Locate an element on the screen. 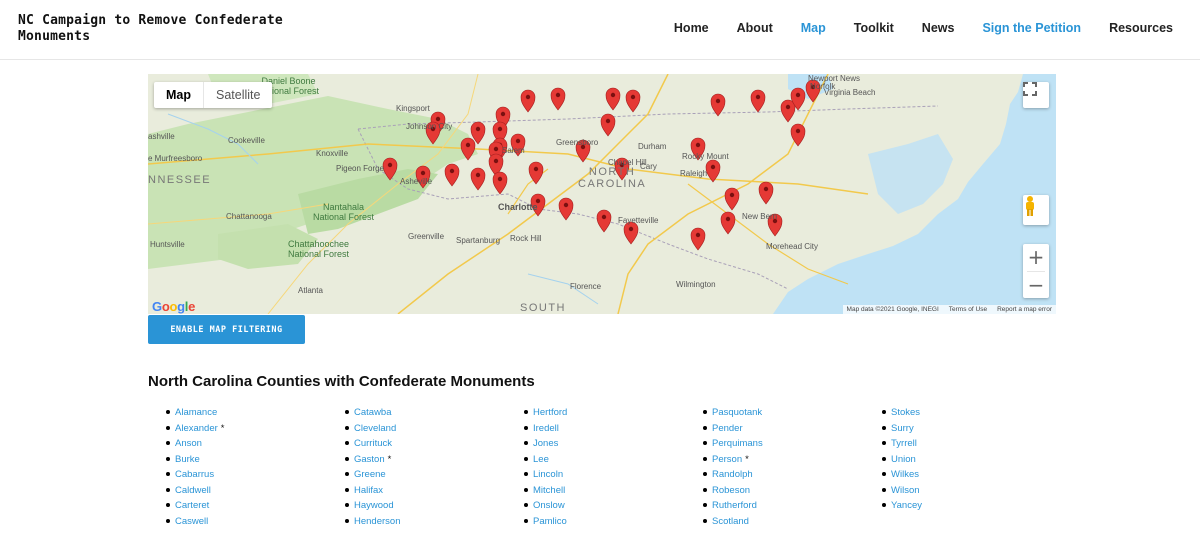 Image resolution: width=1200 pixels, height=542 pixels. nav-resources: Resources is located at coordinates (1141, 28).